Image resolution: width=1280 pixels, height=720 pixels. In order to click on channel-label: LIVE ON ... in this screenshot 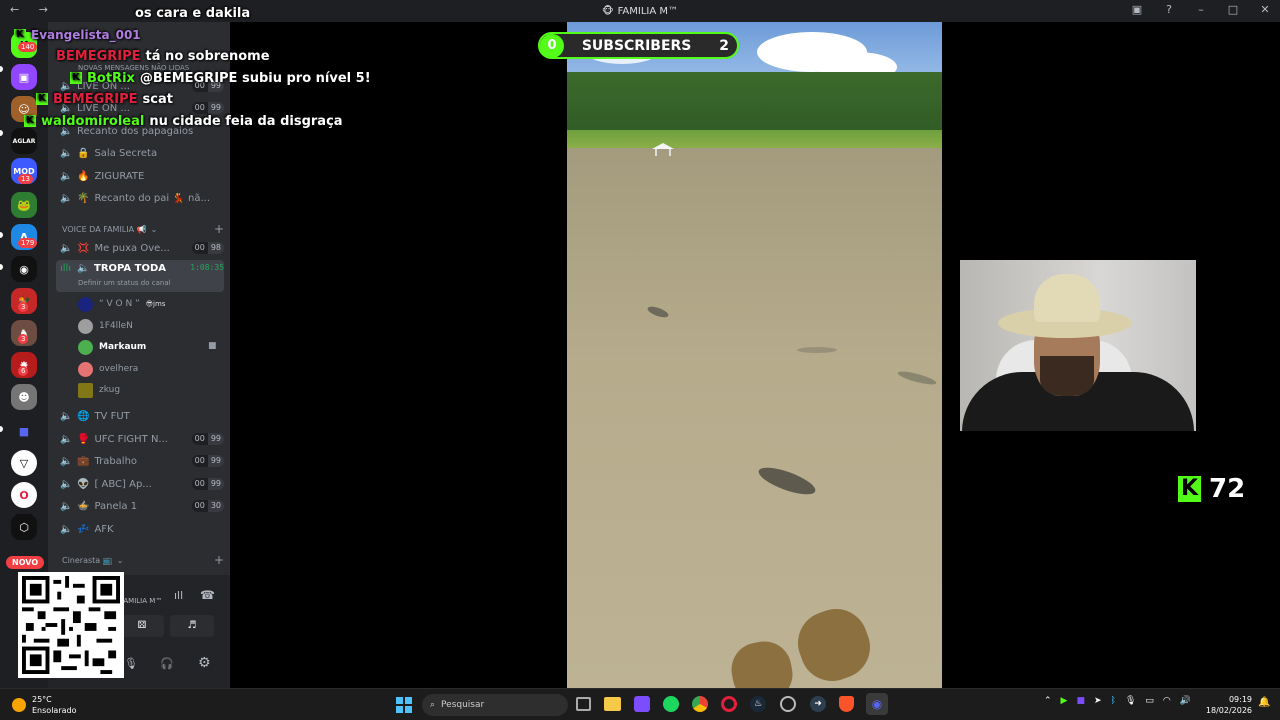, I will do `click(103, 108)`.